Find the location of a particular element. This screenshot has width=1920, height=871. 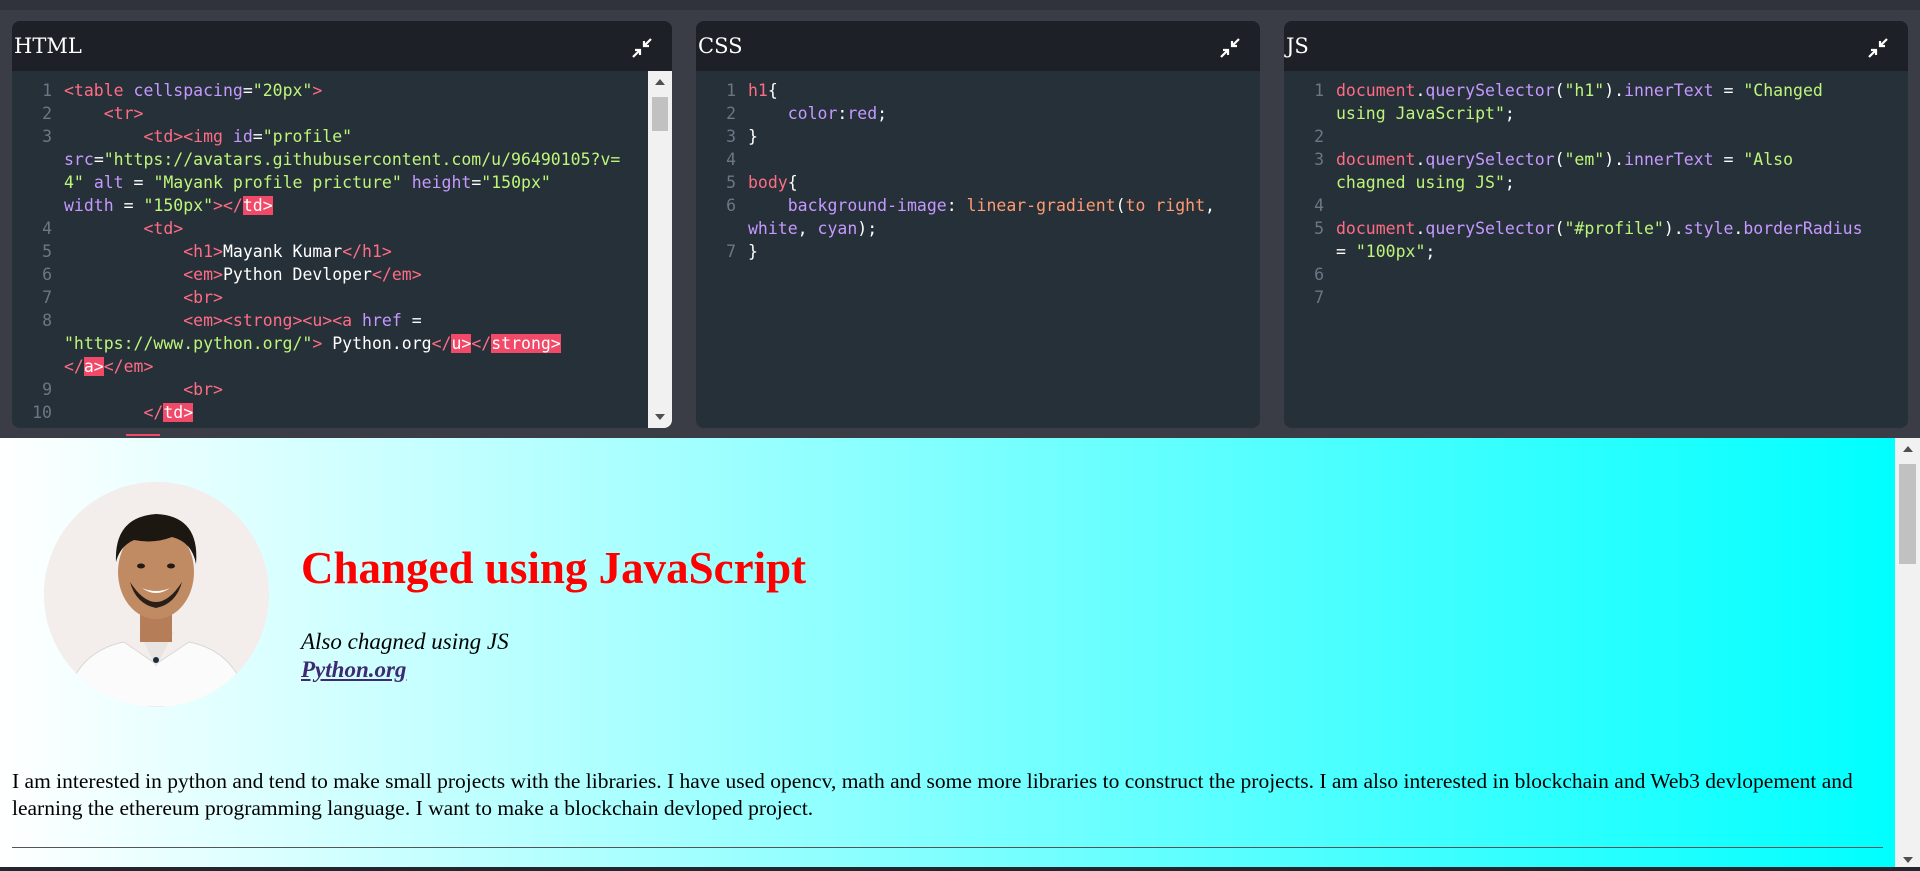

code-token: <em><strong><u><a is located at coordinates (273, 320).